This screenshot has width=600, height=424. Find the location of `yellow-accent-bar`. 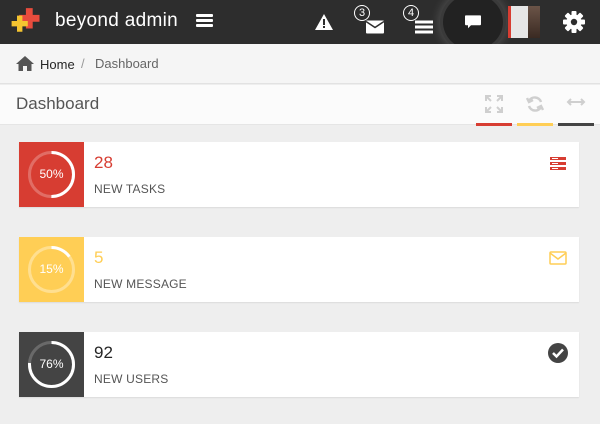

yellow-accent-bar is located at coordinates (535, 124).